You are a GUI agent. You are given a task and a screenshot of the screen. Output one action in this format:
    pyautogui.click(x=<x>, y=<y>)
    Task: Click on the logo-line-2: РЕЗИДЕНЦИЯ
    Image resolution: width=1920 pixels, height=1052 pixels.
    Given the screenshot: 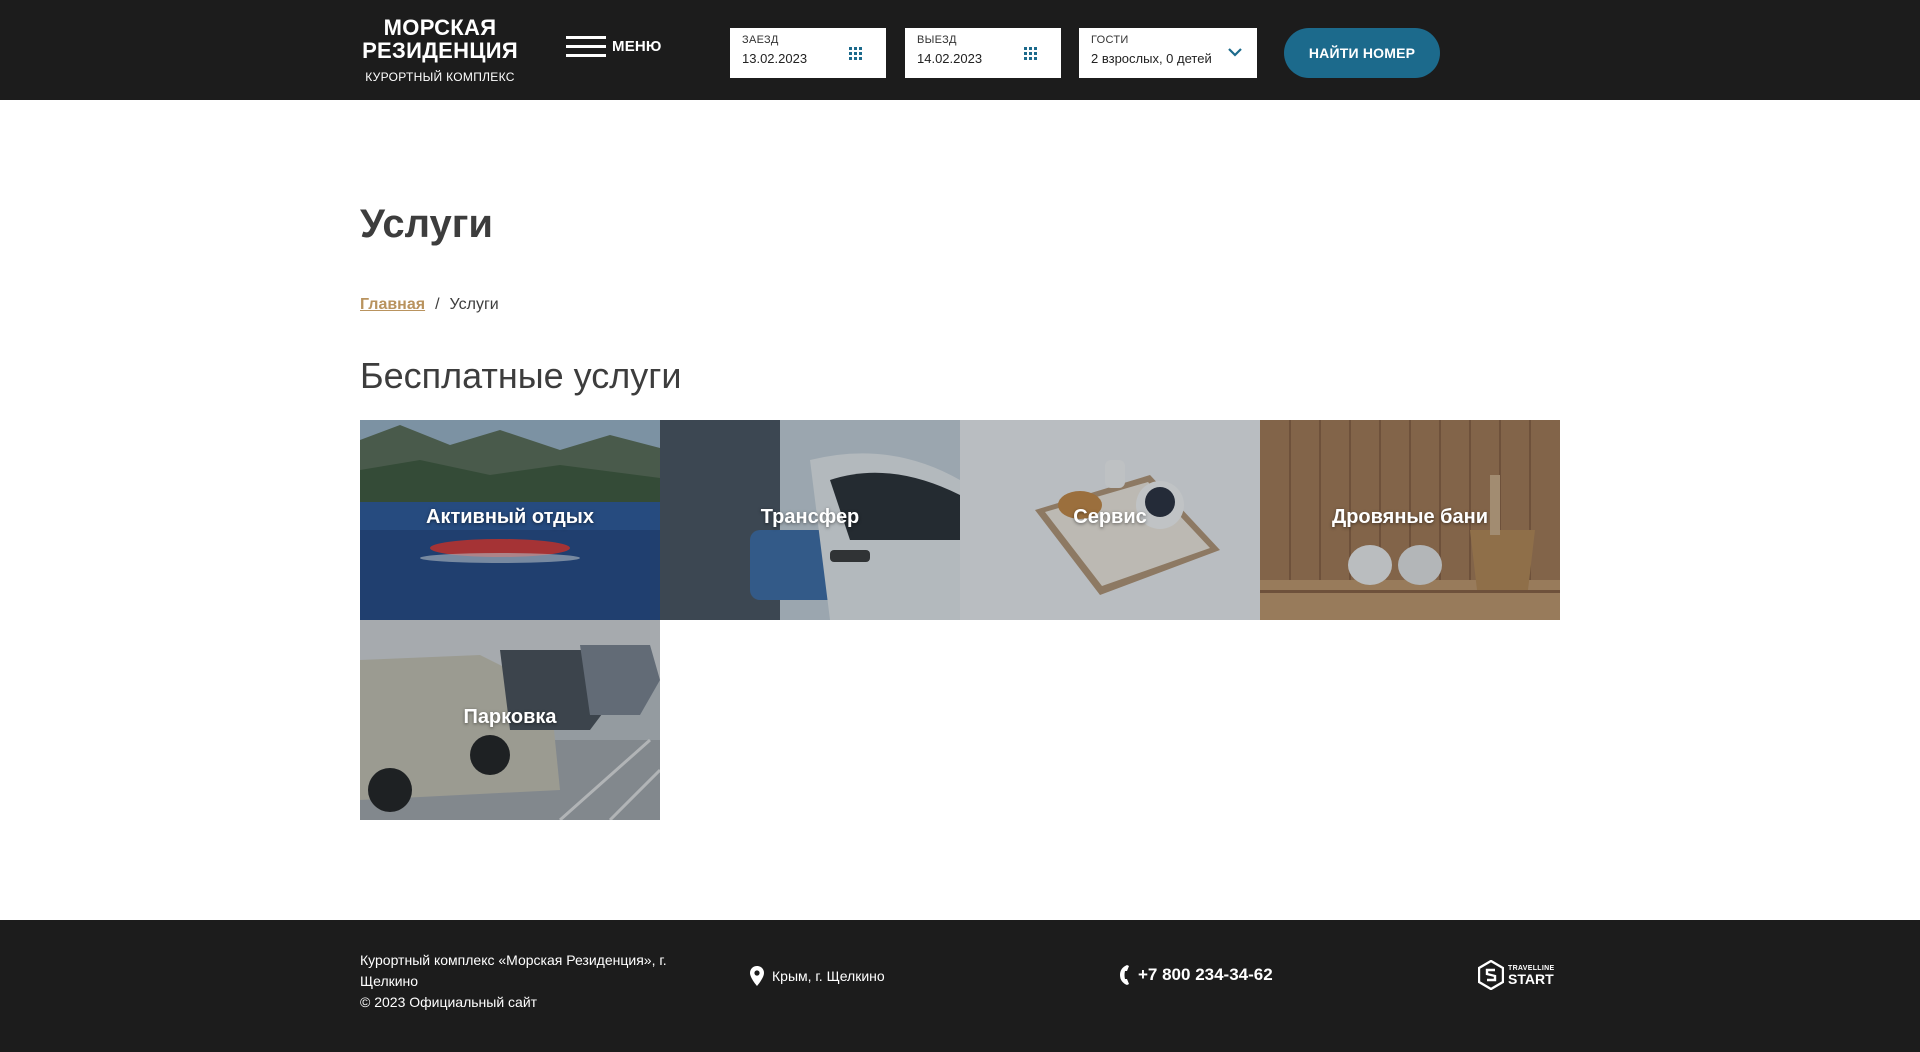 What is the action you would take?
    pyautogui.click(x=440, y=50)
    